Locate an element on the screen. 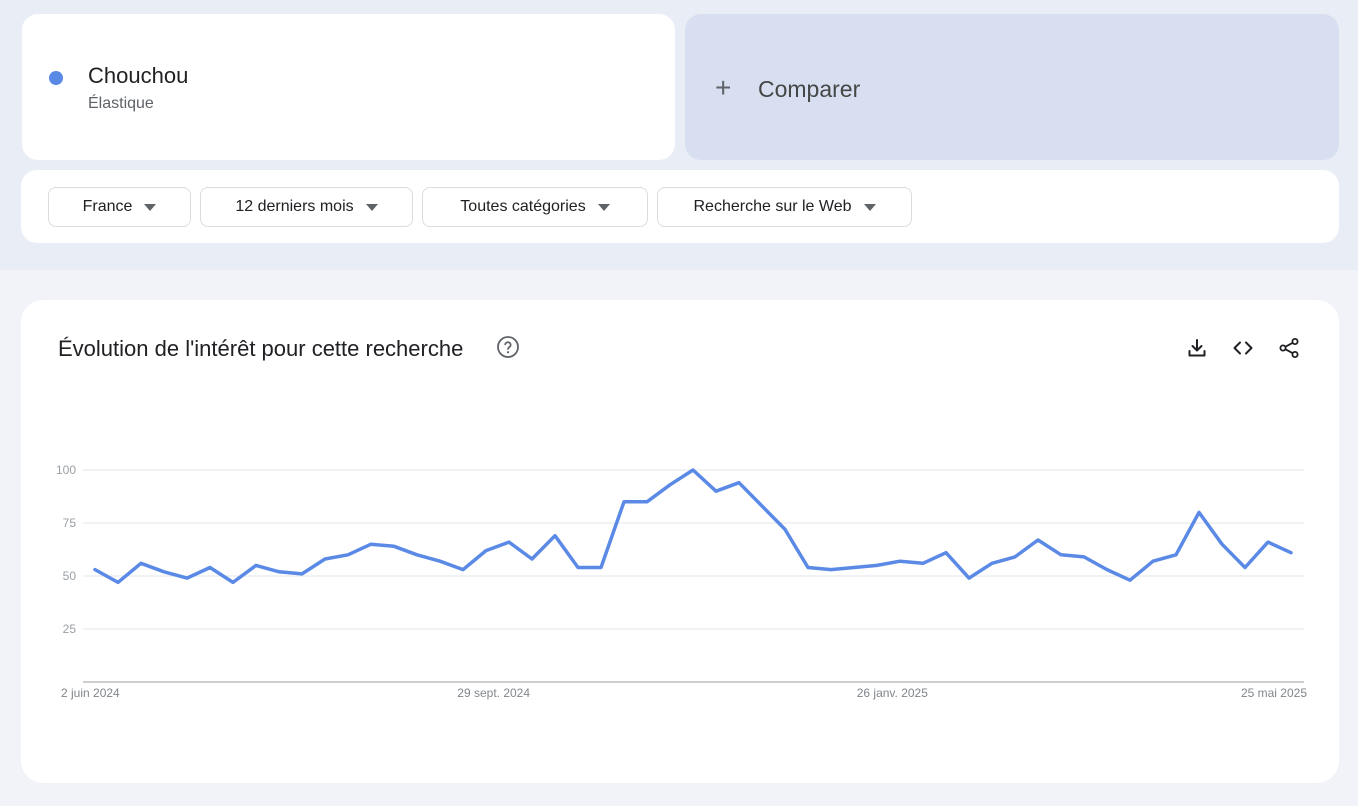 The height and width of the screenshot is (806, 1358). search-term-category: Élastique is located at coordinates (121, 103).